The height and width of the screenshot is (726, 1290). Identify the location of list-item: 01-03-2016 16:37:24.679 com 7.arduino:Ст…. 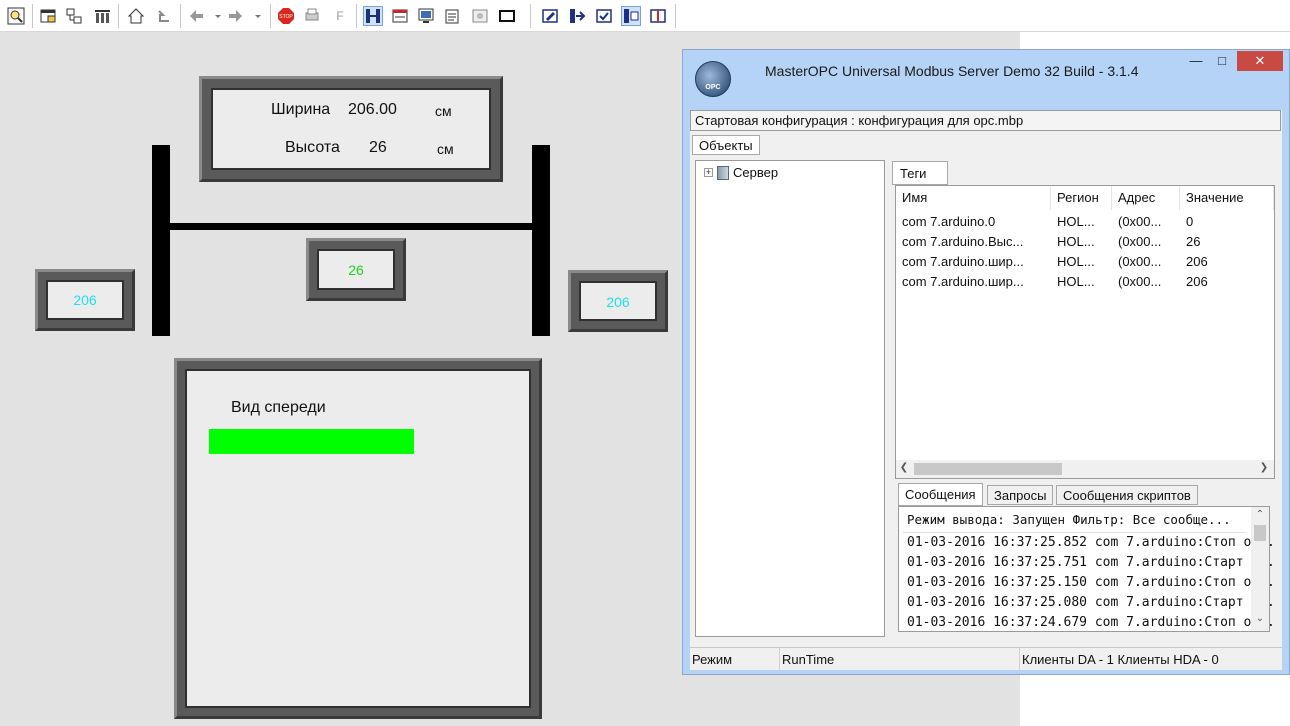
(1091, 623).